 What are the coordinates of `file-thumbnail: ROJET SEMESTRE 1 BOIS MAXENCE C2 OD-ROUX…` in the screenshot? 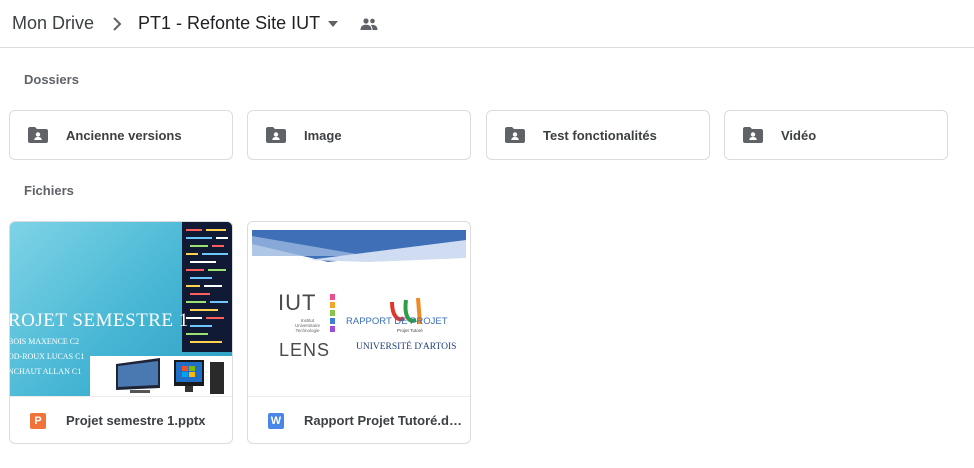 It's located at (121, 309).